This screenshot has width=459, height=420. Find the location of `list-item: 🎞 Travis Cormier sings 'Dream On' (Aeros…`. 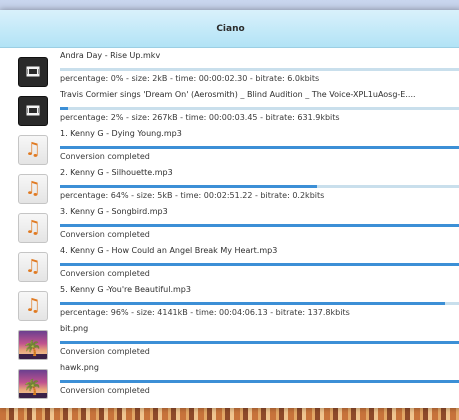

list-item: 🎞 Travis Cormier sings 'Dream On' (Aeros… is located at coordinates (229, 109).